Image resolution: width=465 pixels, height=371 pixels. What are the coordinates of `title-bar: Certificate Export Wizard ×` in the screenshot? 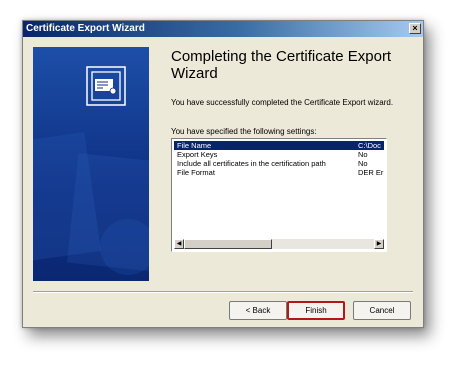 It's located at (223, 29).